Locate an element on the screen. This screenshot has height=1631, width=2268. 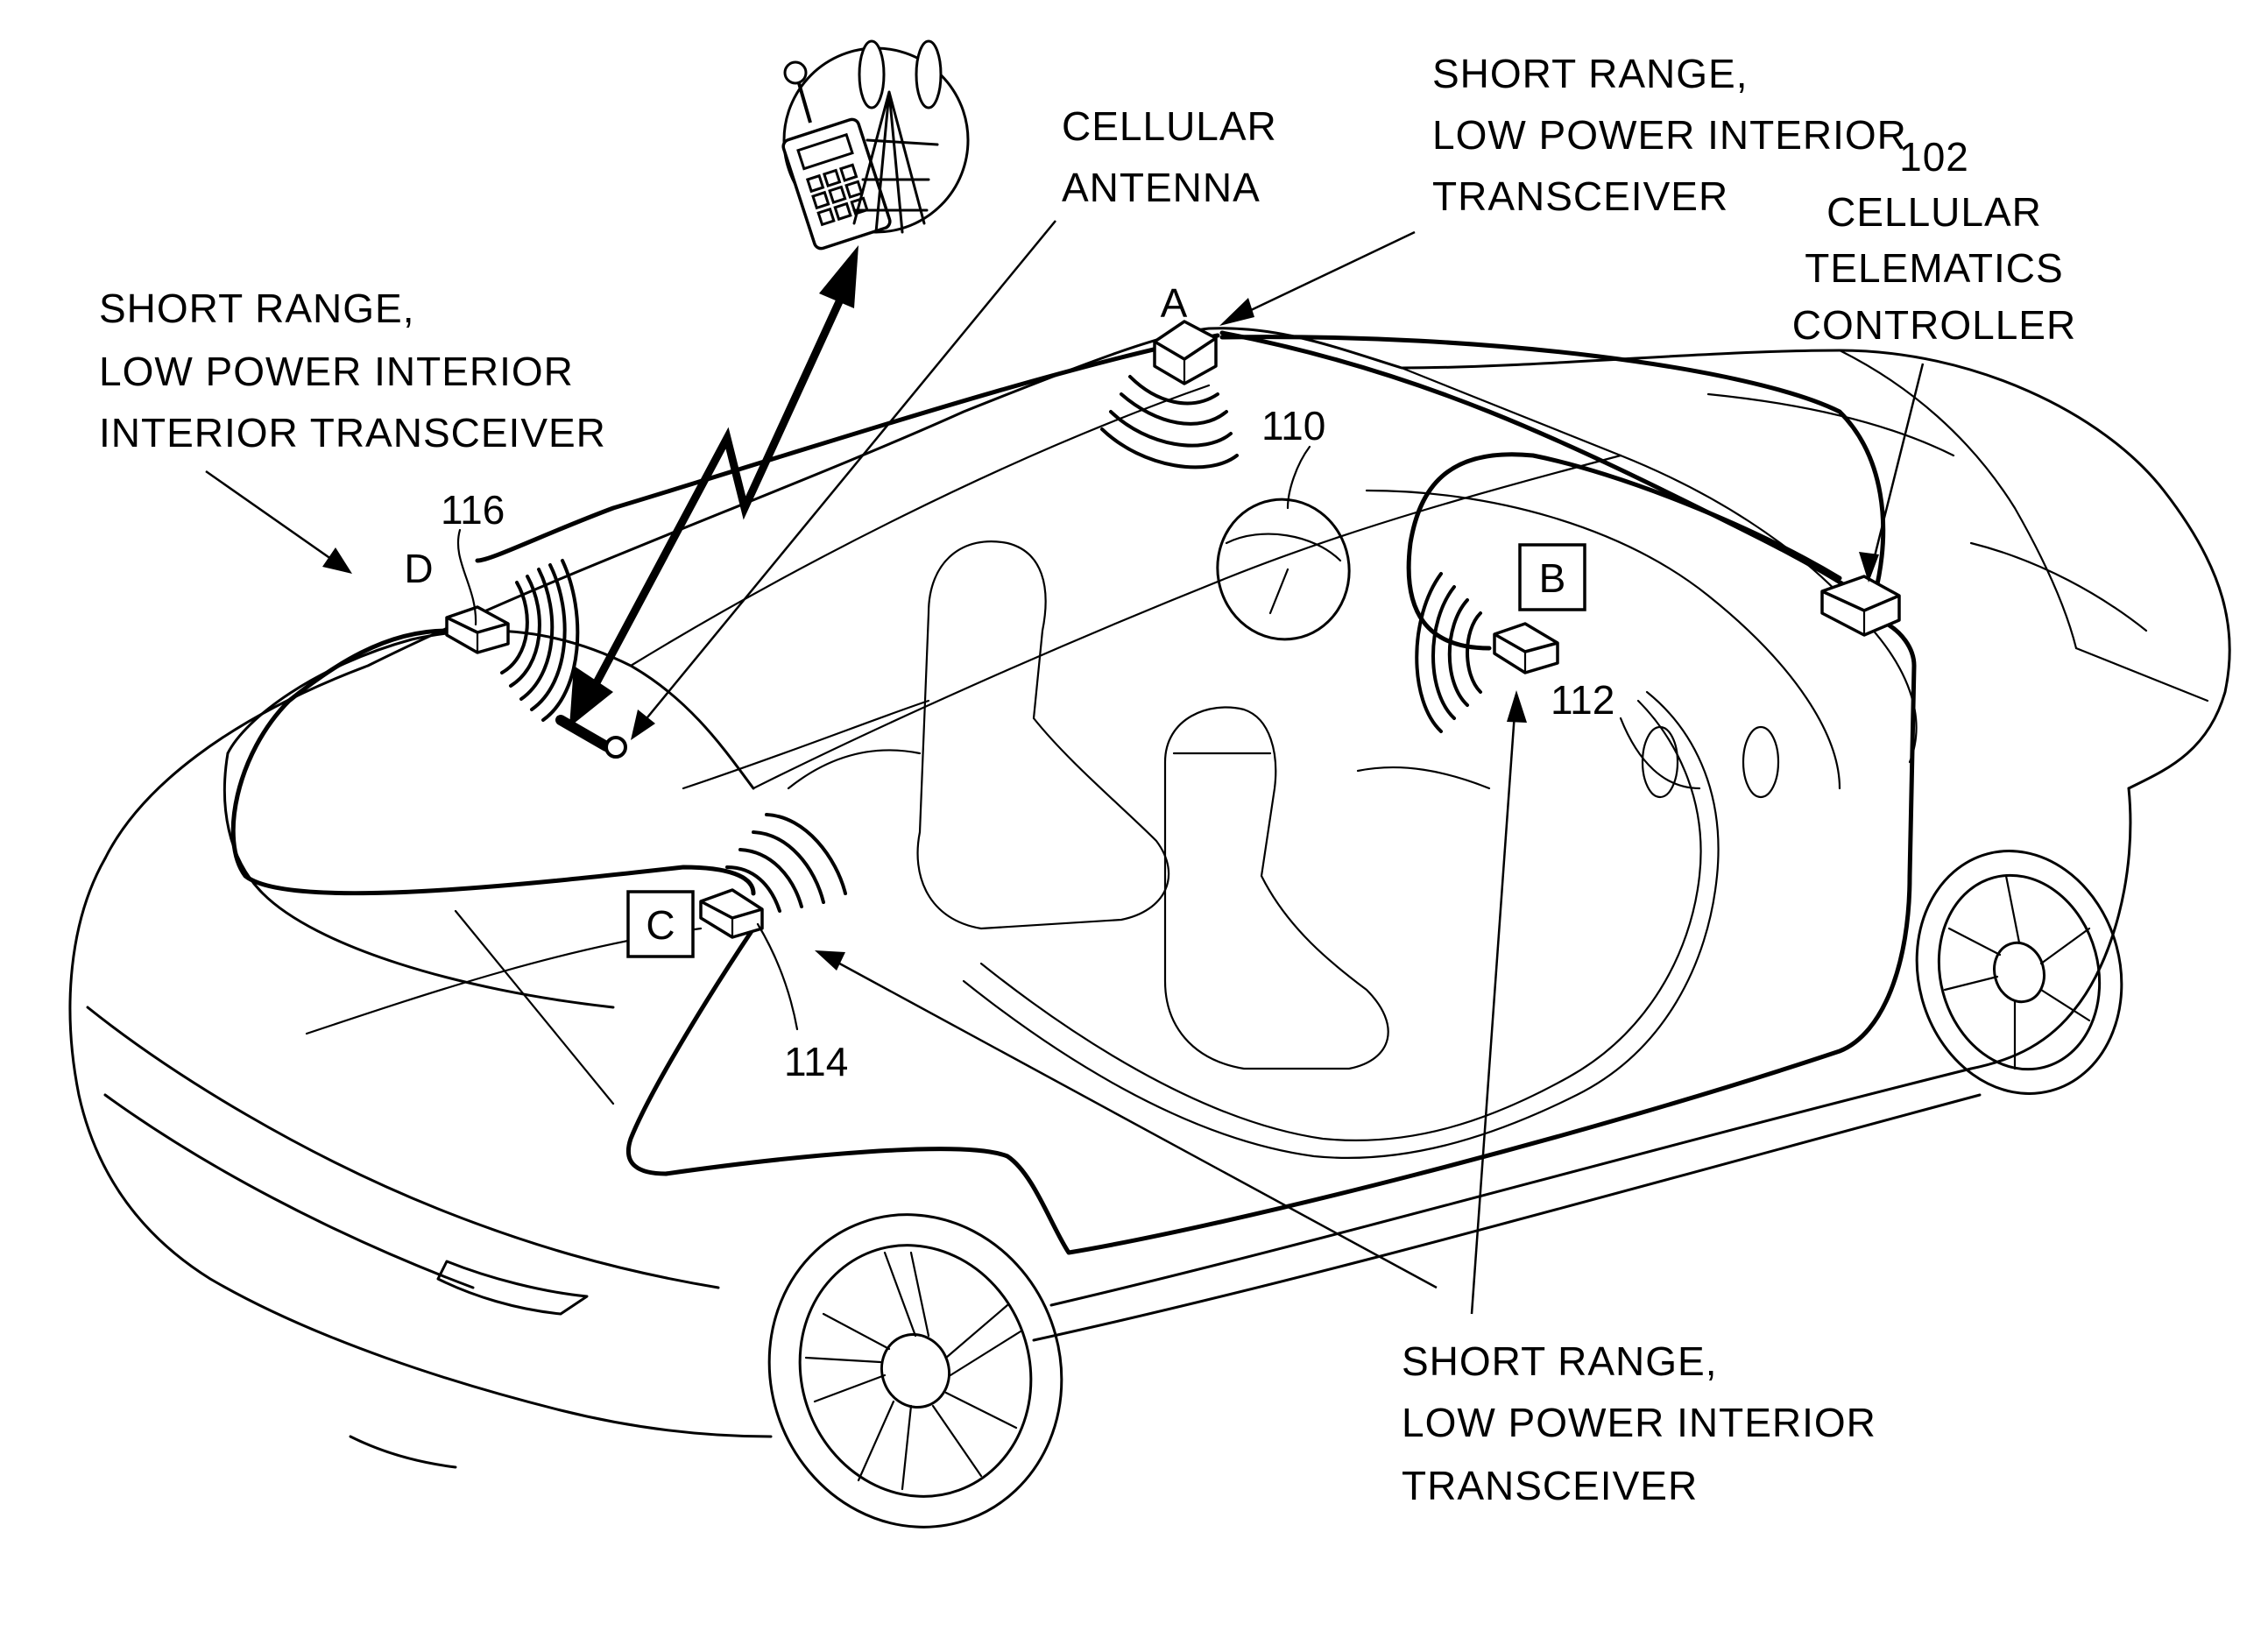
signal-waves-a is located at coordinates (1169, 422).